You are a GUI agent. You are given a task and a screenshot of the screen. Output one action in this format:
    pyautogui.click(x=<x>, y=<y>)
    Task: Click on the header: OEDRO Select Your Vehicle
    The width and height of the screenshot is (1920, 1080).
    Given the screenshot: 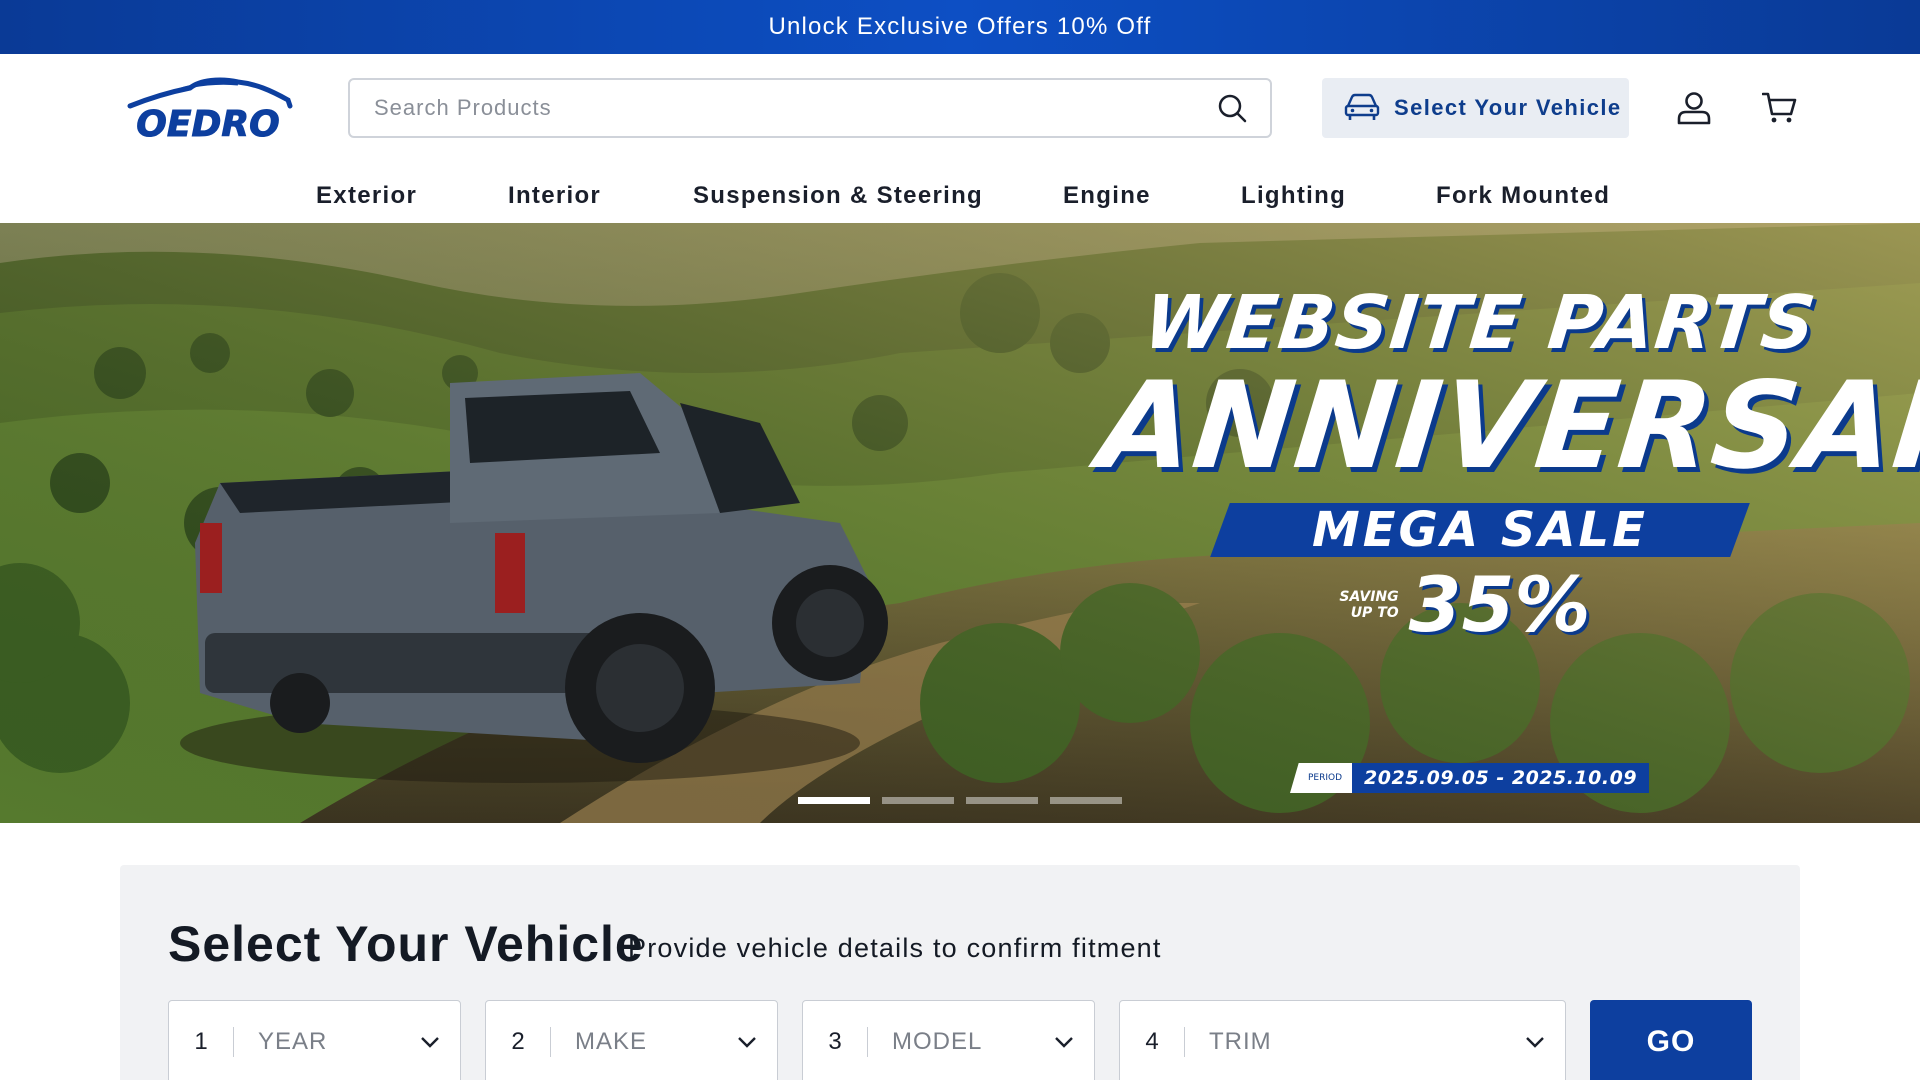 What is the action you would take?
    pyautogui.click(x=960, y=109)
    